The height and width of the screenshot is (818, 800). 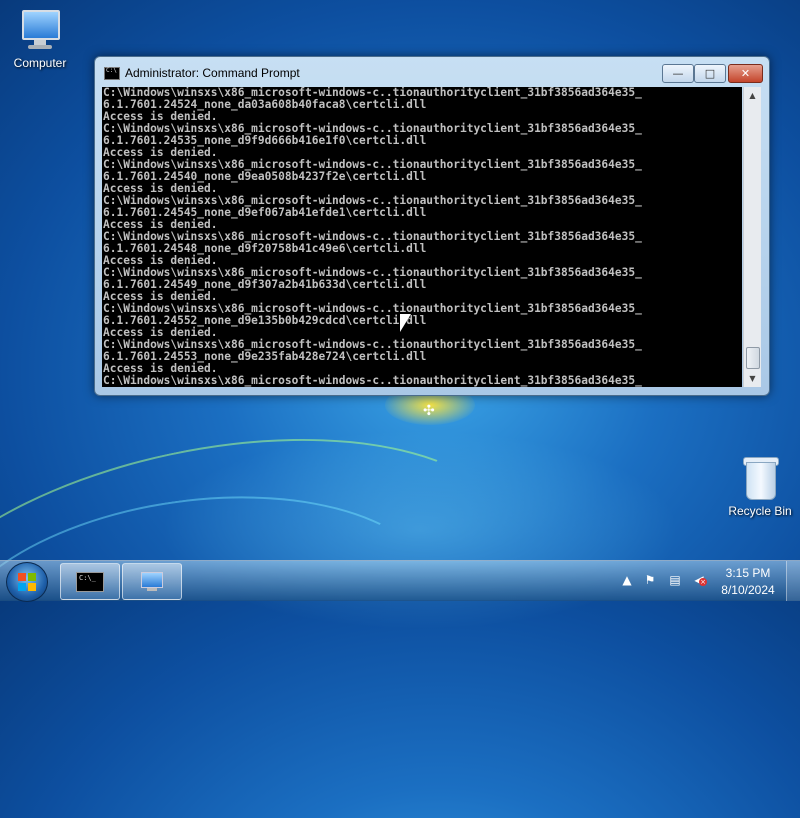 What do you see at coordinates (710, 73) in the screenshot?
I see `maximize-button: □` at bounding box center [710, 73].